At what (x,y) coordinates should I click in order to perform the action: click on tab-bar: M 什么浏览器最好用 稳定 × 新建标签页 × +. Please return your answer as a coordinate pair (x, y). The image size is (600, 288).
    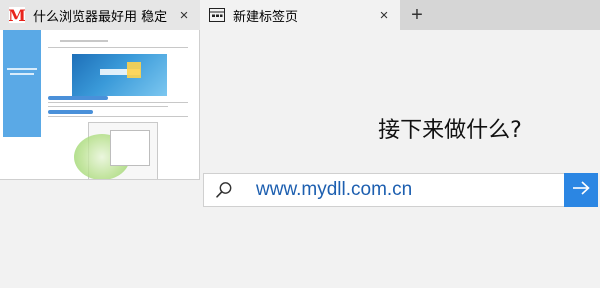
    Looking at the image, I should click on (300, 15).